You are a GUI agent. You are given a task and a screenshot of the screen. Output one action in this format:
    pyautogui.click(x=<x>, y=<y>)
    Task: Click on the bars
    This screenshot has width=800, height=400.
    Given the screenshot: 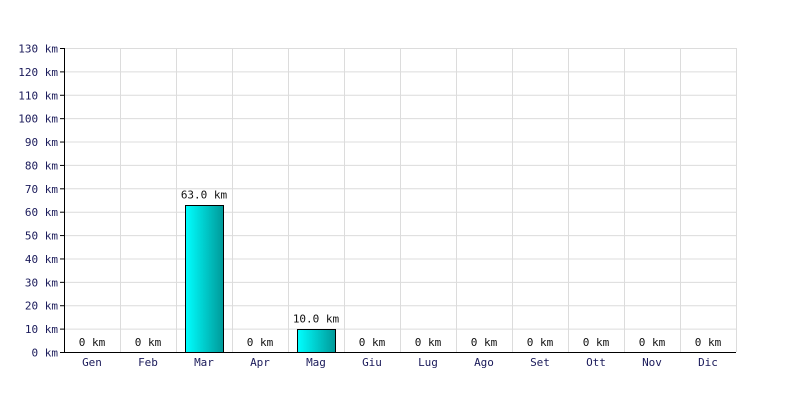 What is the action you would take?
    pyautogui.click(x=260, y=279)
    